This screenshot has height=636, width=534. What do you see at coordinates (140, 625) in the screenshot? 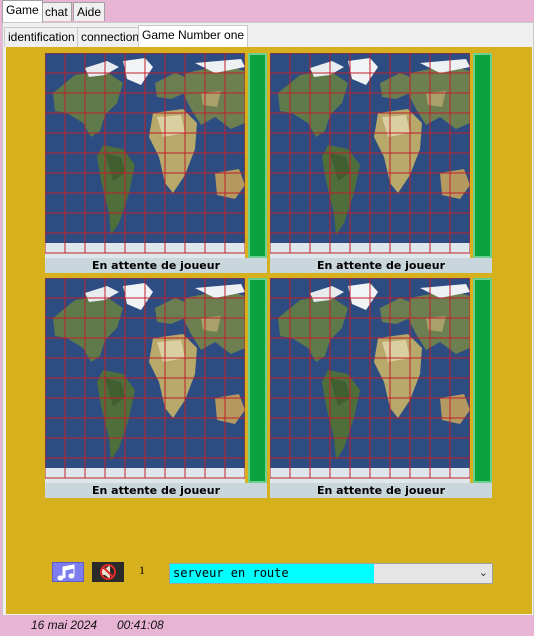
I see `footer-time: 00:41:08` at bounding box center [140, 625].